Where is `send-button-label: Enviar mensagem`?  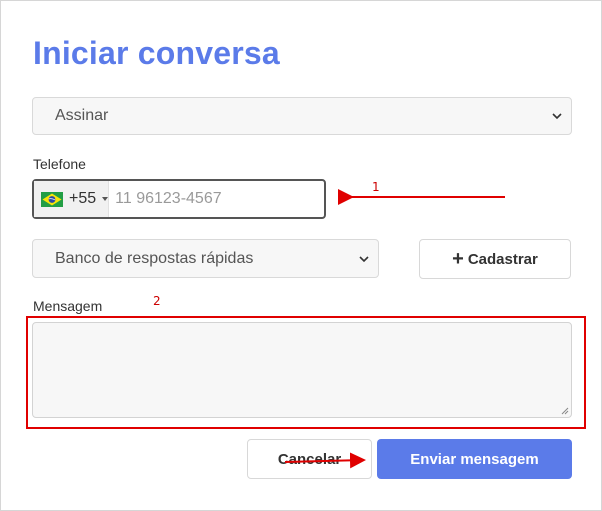
send-button-label: Enviar mensagem is located at coordinates (474, 459).